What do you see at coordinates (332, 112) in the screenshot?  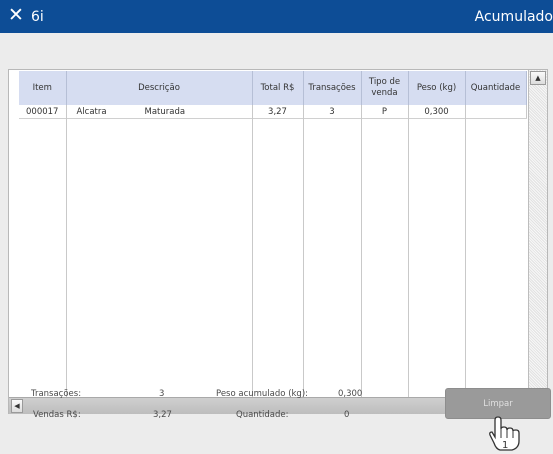 I see `cell-transacoes: 3` at bounding box center [332, 112].